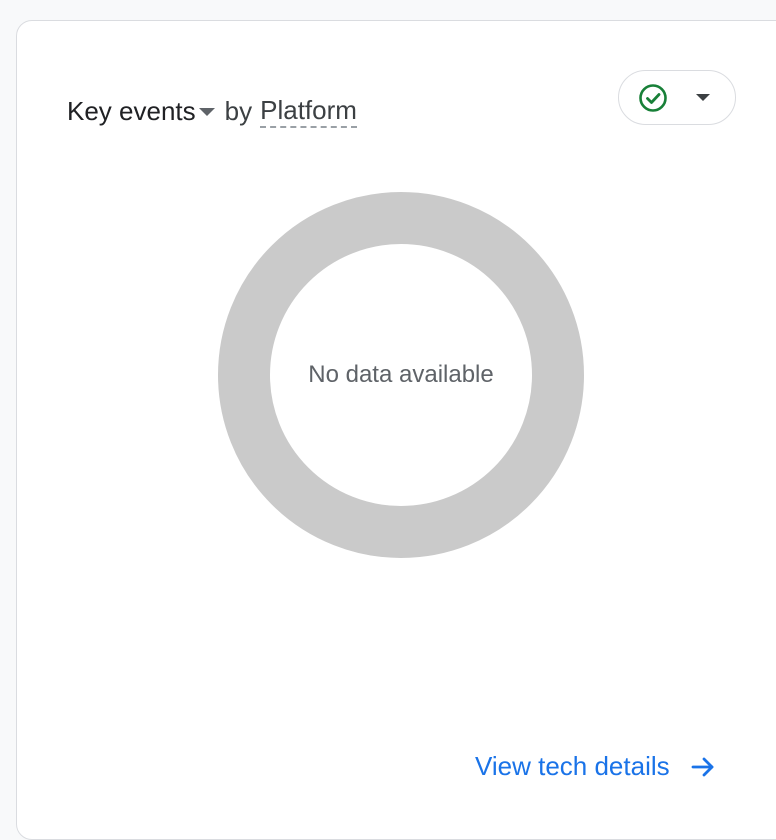 This screenshot has height=840, width=776. I want to click on view-tech-details-link: View tech details, so click(596, 766).